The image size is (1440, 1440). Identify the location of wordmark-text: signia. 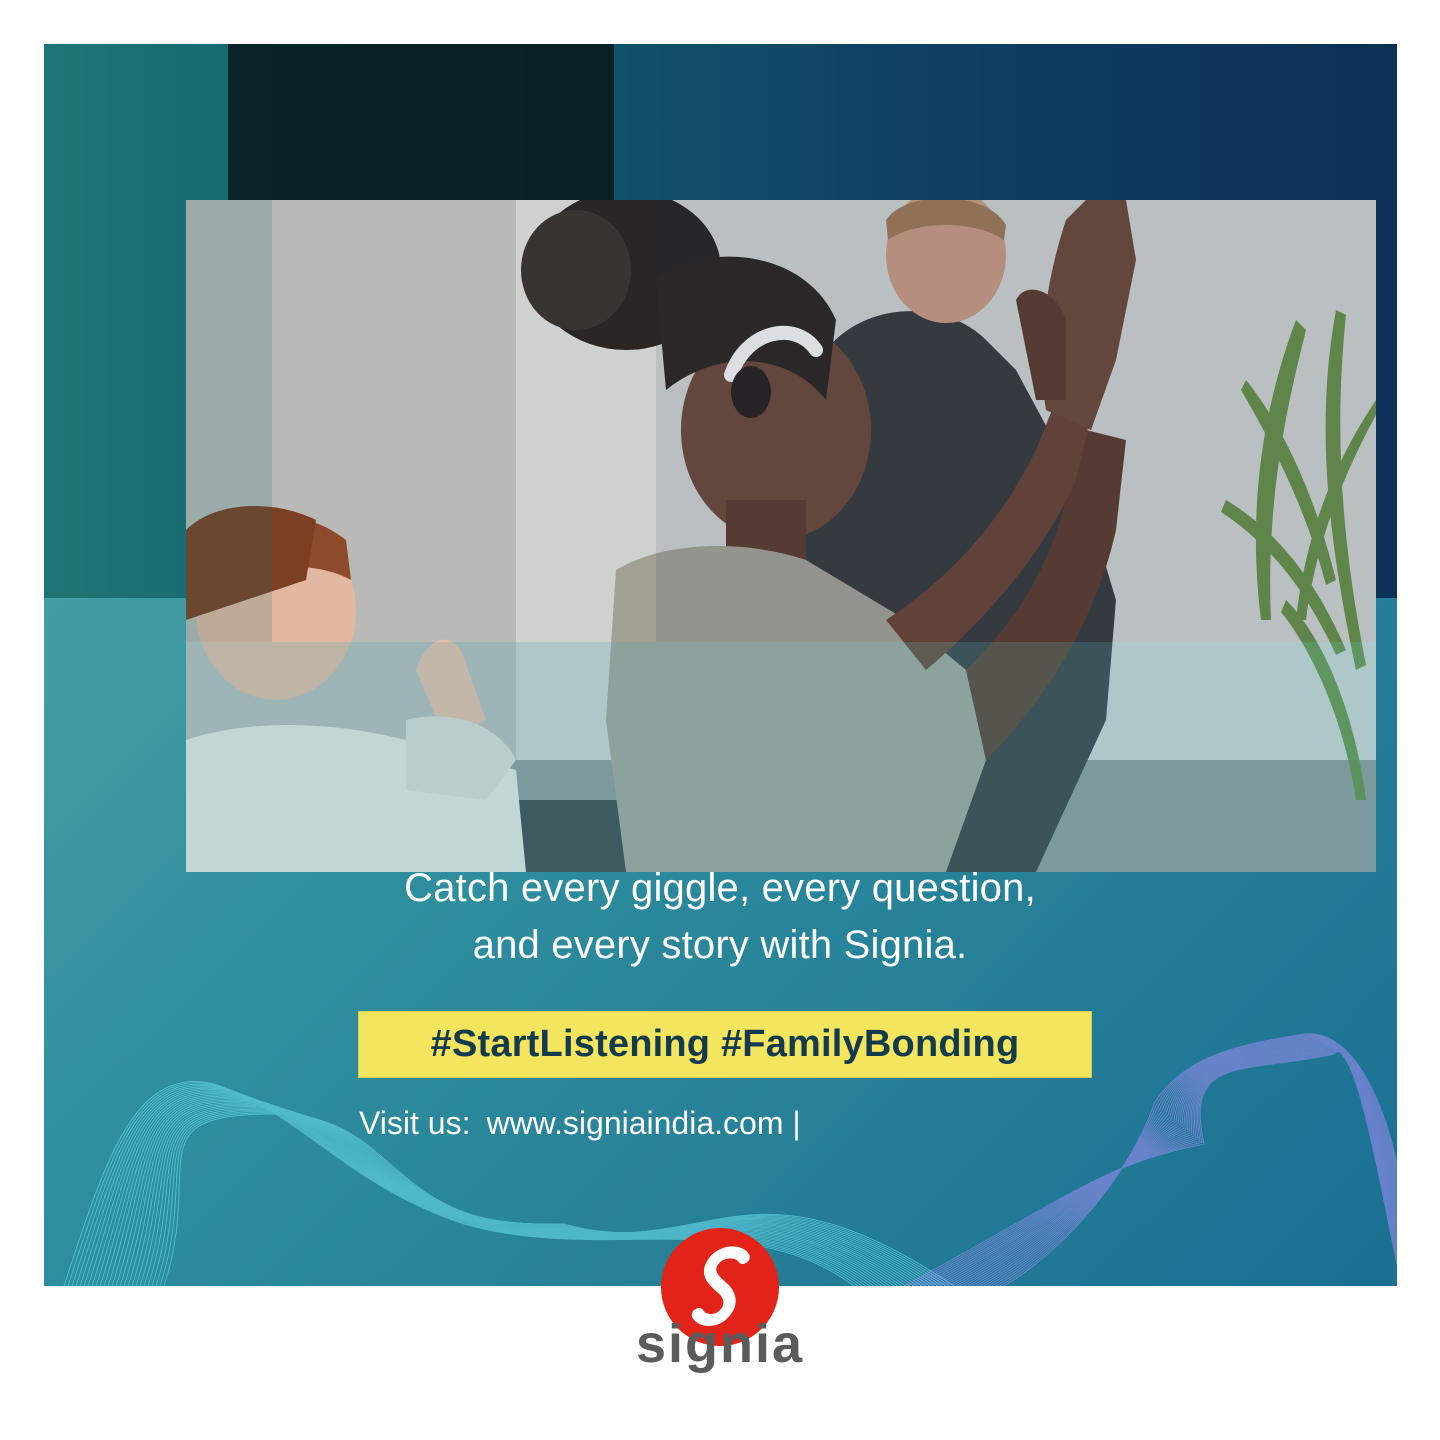
(720, 1344).